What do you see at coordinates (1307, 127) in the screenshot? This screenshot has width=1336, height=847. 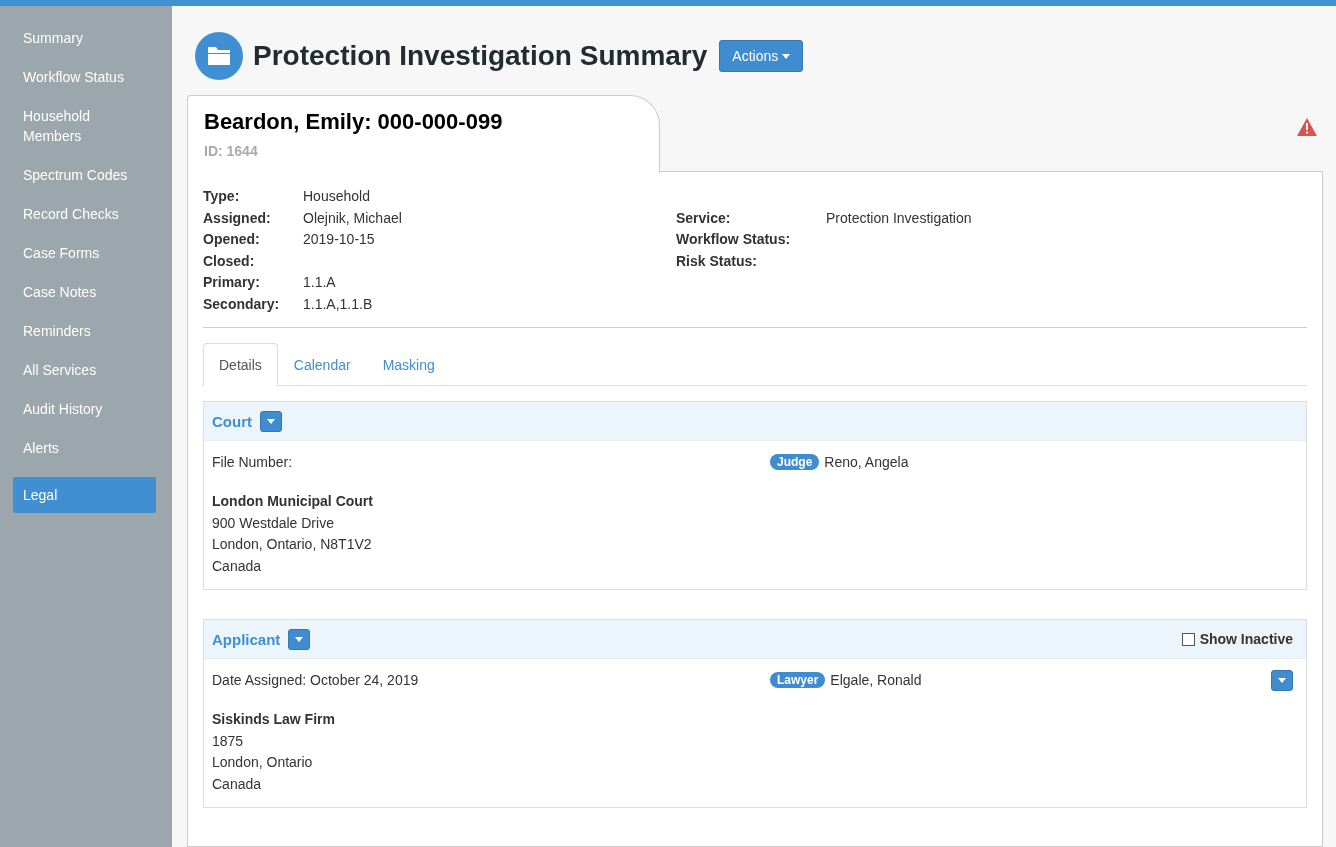 I see `warning-icon` at bounding box center [1307, 127].